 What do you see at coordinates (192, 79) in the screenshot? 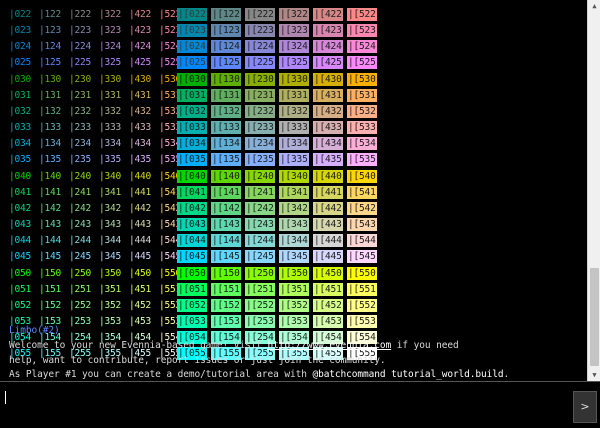
I see `bg-color-sample: |[030` at bounding box center [192, 79].